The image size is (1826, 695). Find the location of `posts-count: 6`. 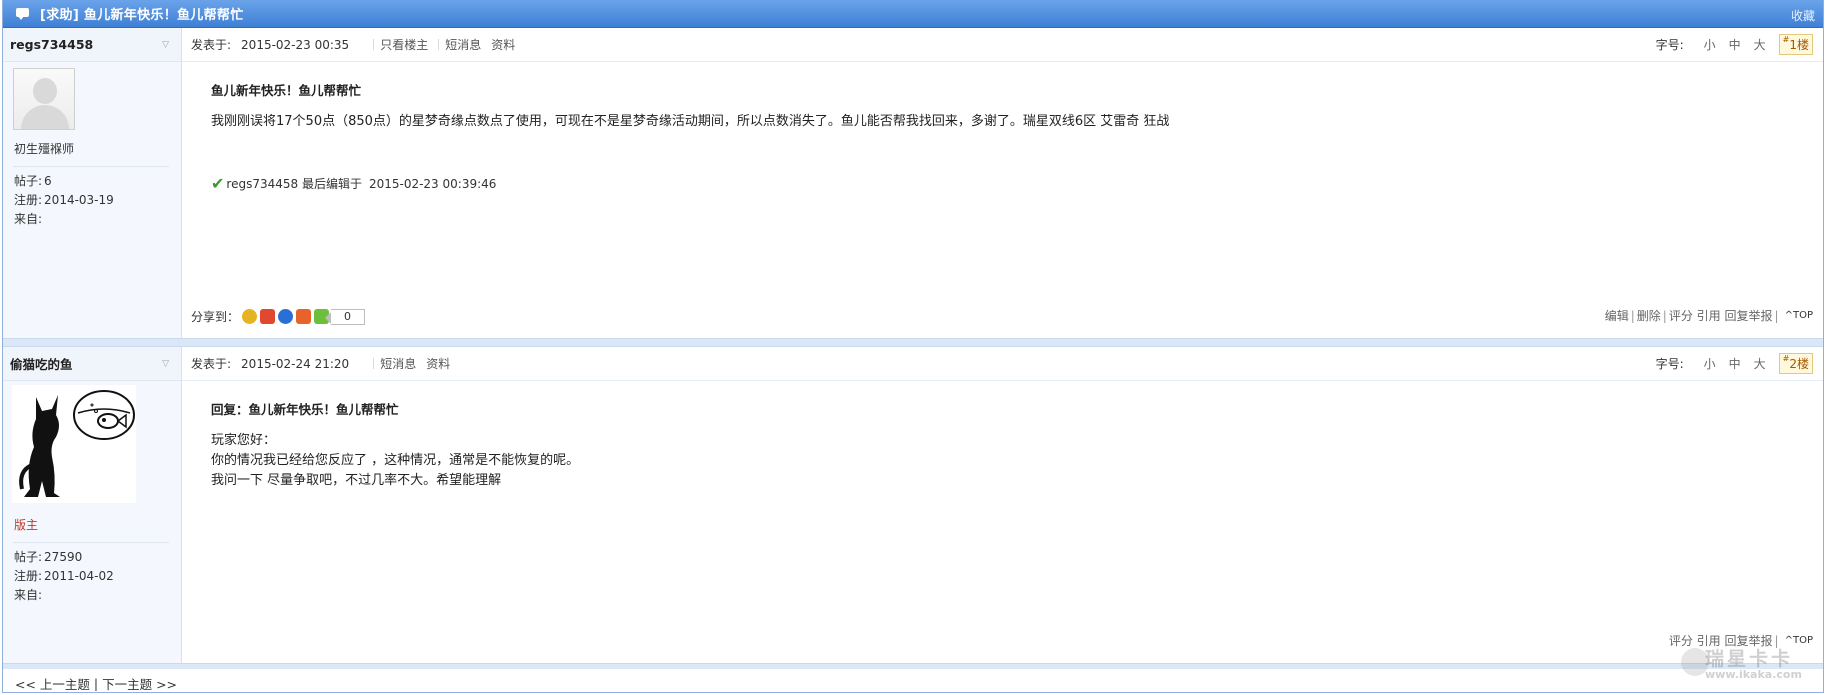

posts-count: 6 is located at coordinates (48, 181).